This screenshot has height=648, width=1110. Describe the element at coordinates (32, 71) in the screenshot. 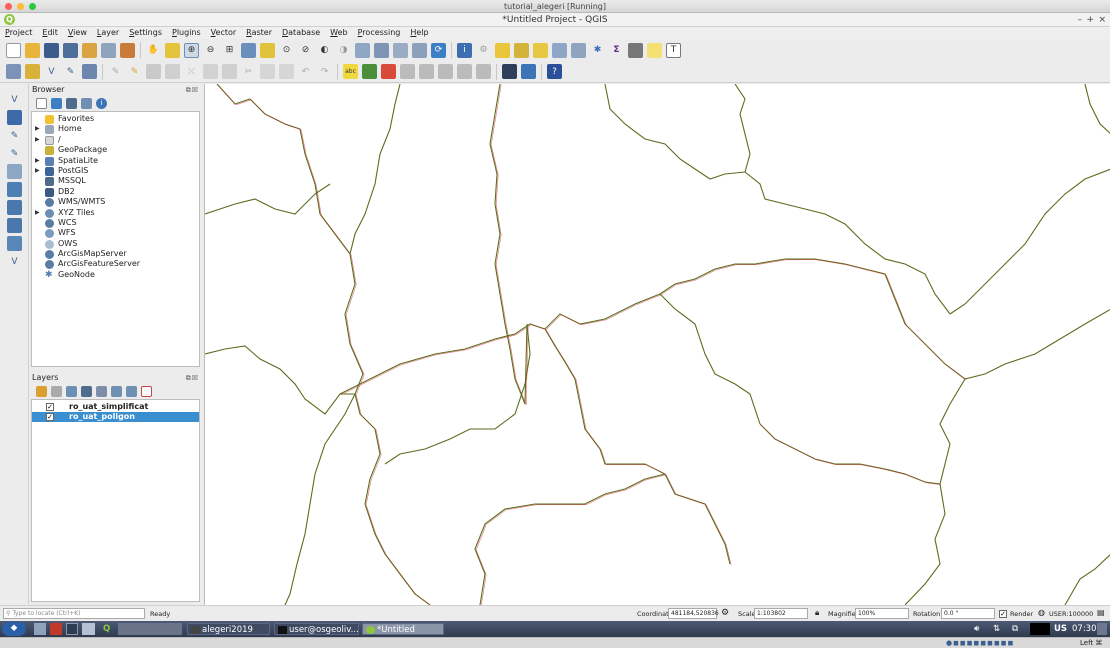

I see `new-geopackage-layer-icon` at that location.